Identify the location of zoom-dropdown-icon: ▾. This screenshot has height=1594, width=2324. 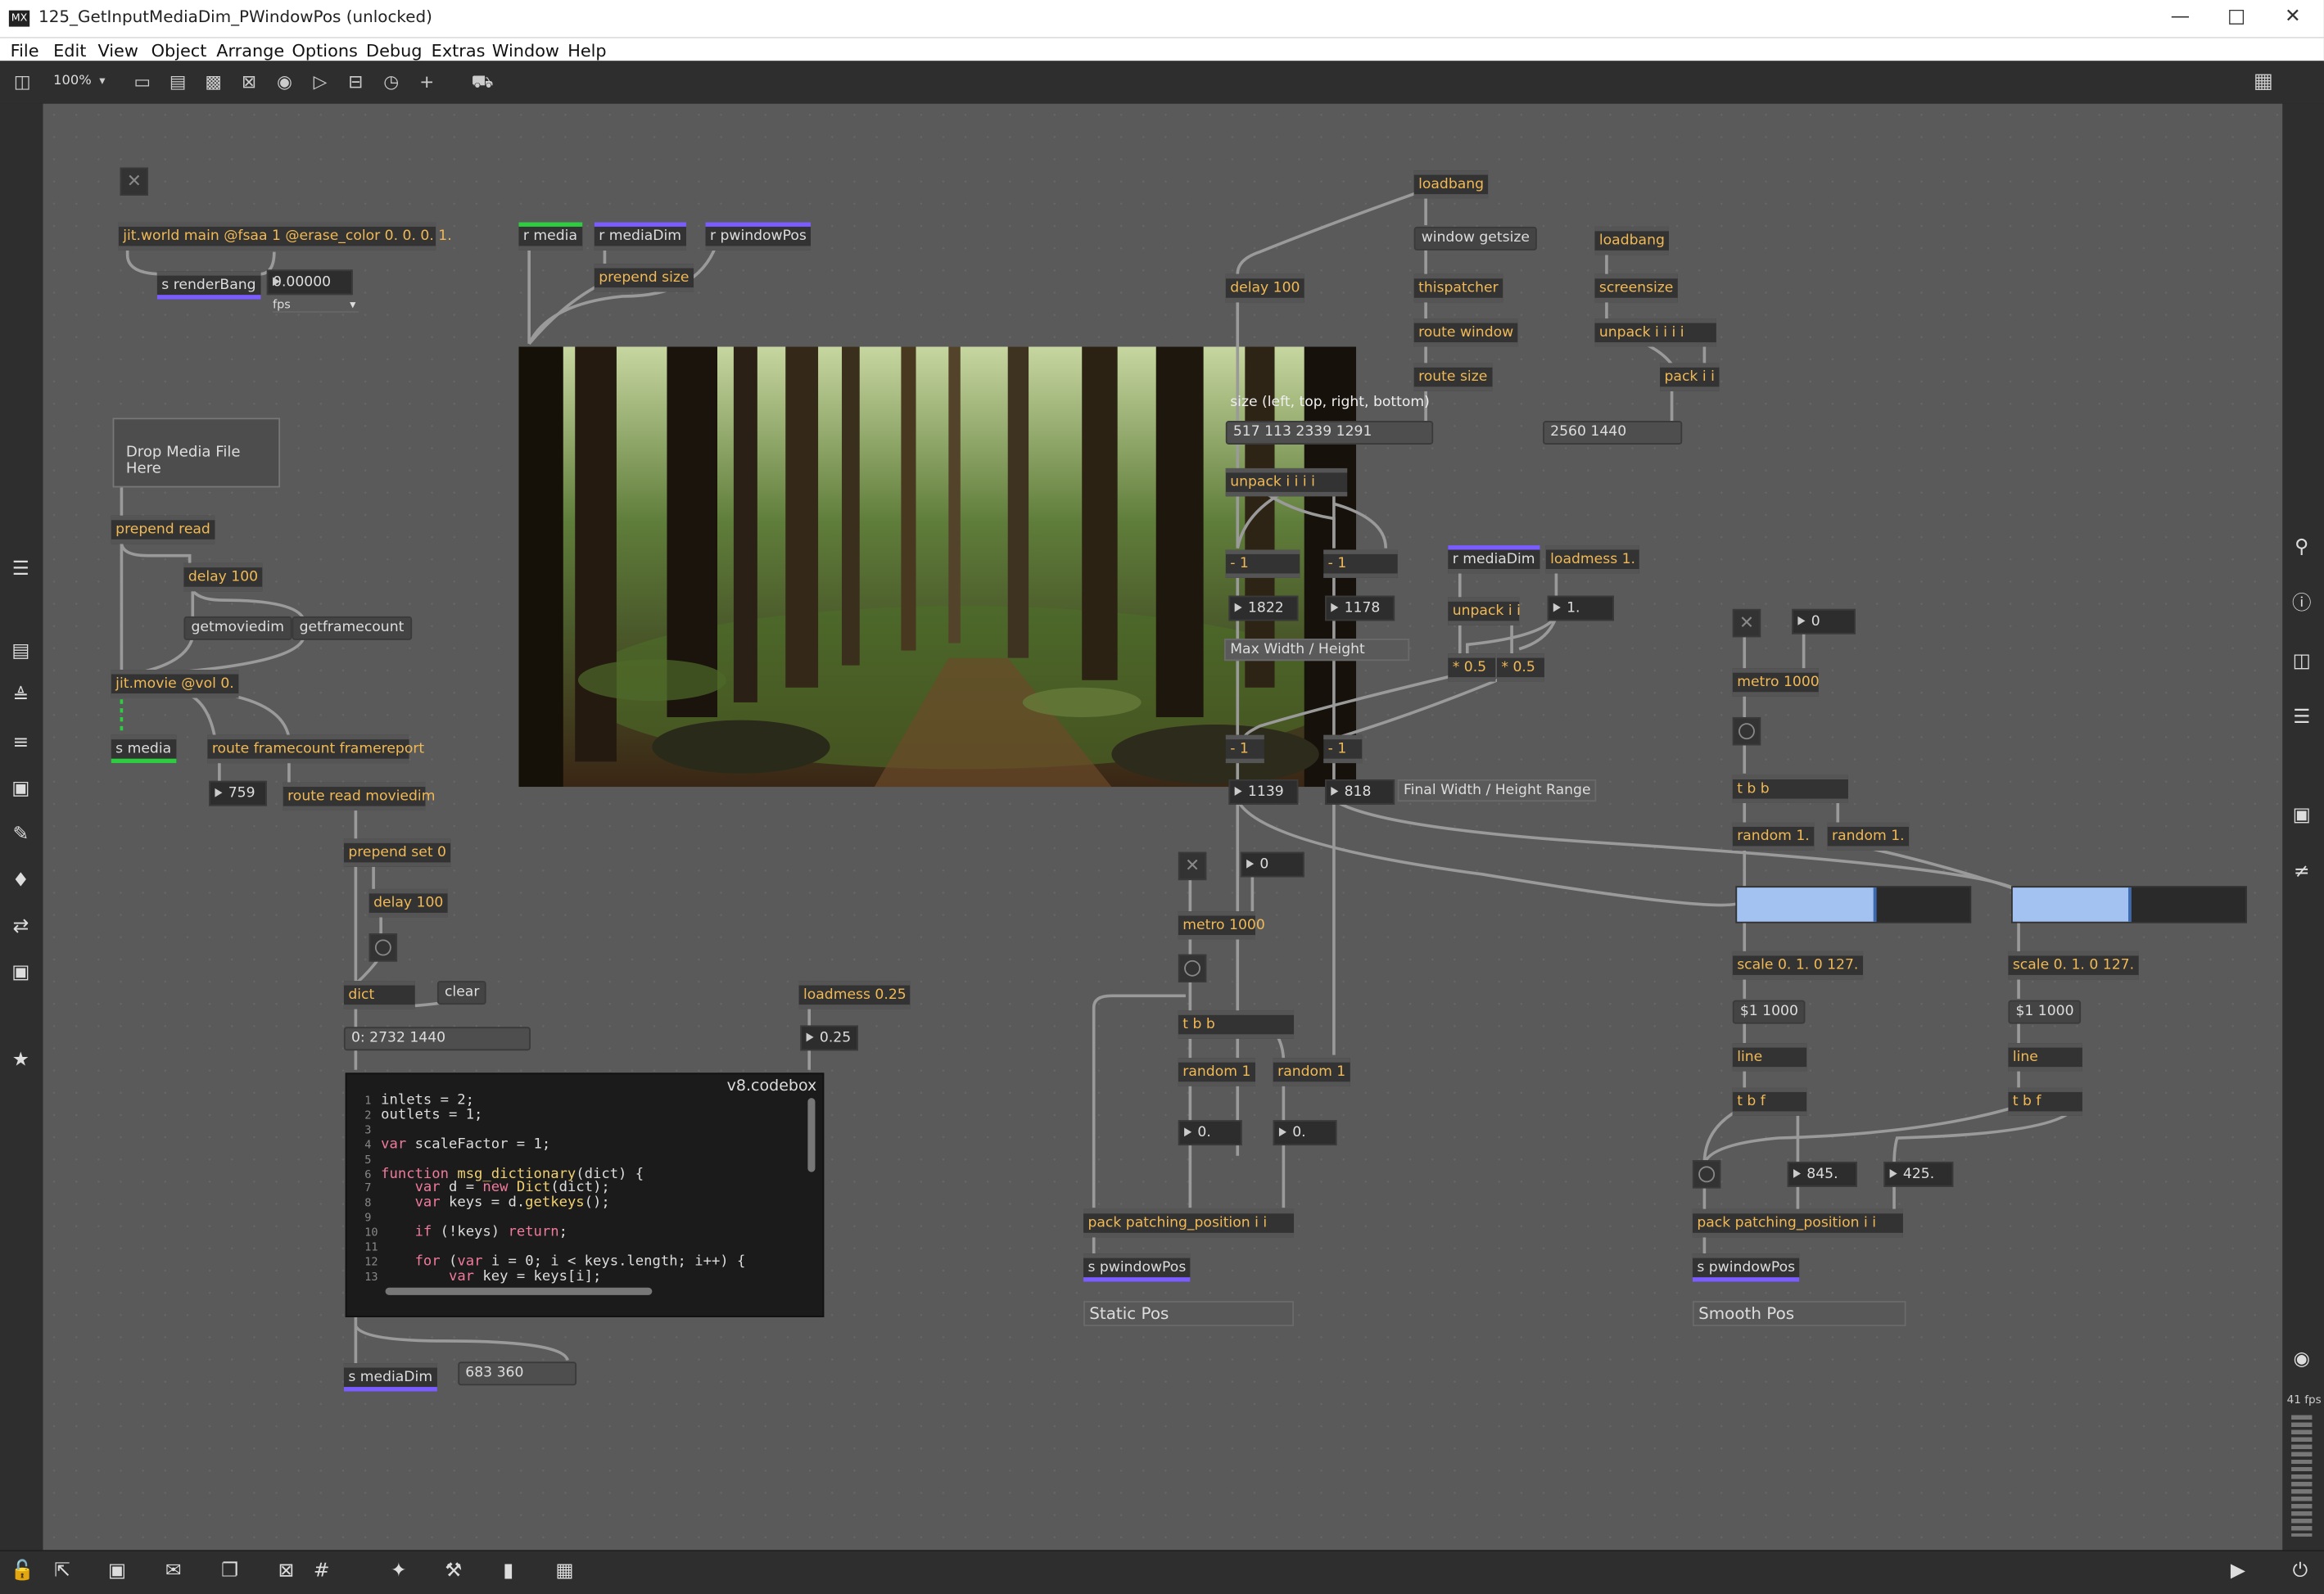
(102, 82).